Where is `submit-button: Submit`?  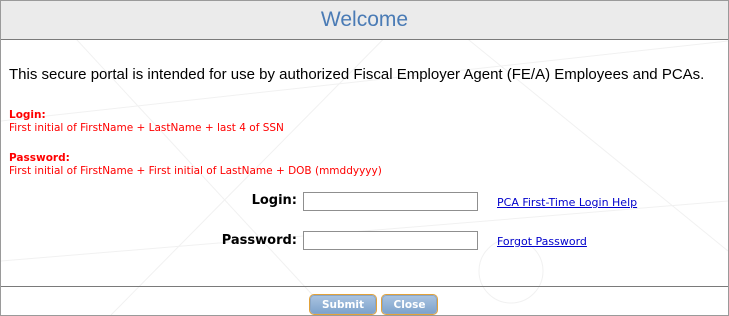
submit-button: Submit is located at coordinates (343, 304).